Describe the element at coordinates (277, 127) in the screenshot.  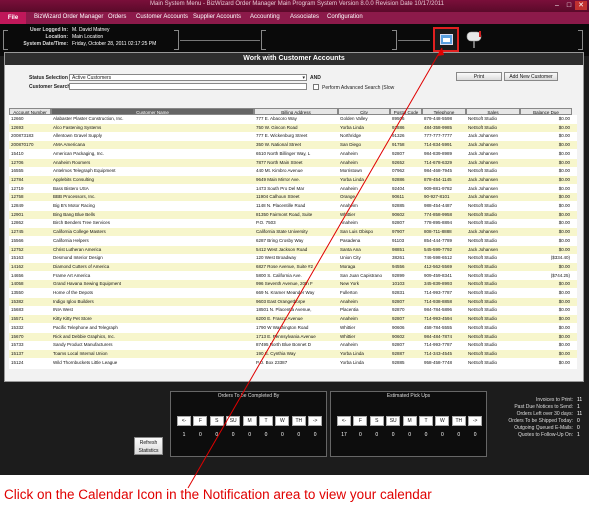
I see `cell-billing-address: 750 W. Gincon Road` at that location.